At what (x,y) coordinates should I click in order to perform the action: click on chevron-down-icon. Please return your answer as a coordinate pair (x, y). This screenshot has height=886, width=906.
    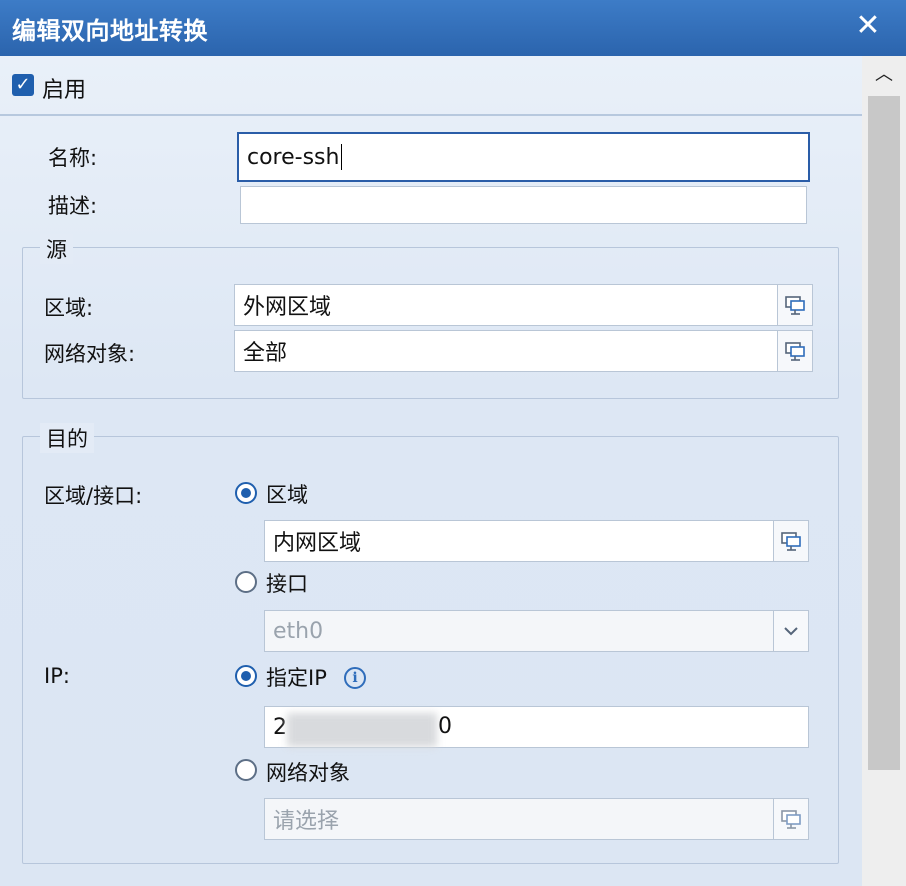
    Looking at the image, I should click on (790, 631).